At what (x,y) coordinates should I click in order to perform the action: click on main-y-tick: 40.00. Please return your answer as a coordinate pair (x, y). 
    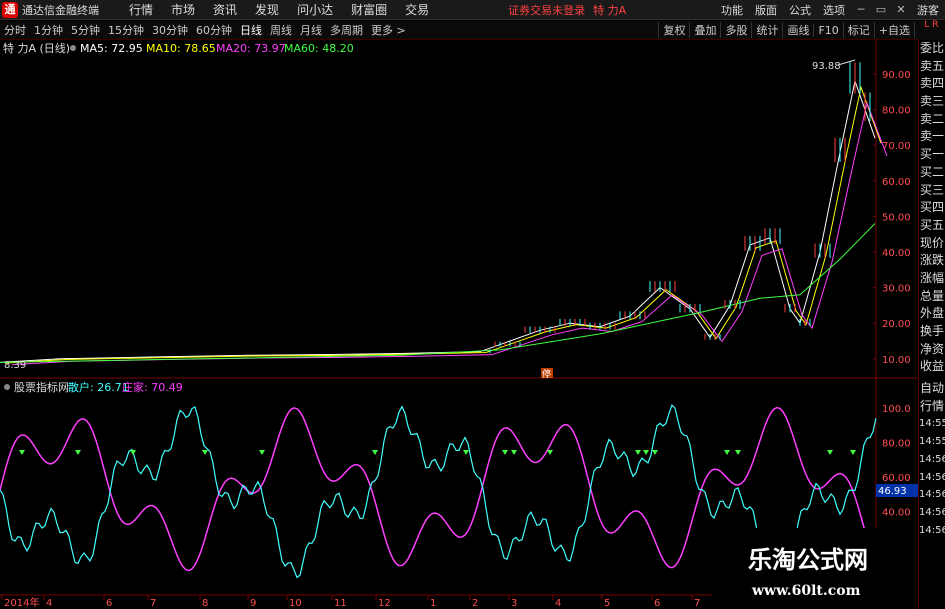
    Looking at the image, I should click on (896, 253).